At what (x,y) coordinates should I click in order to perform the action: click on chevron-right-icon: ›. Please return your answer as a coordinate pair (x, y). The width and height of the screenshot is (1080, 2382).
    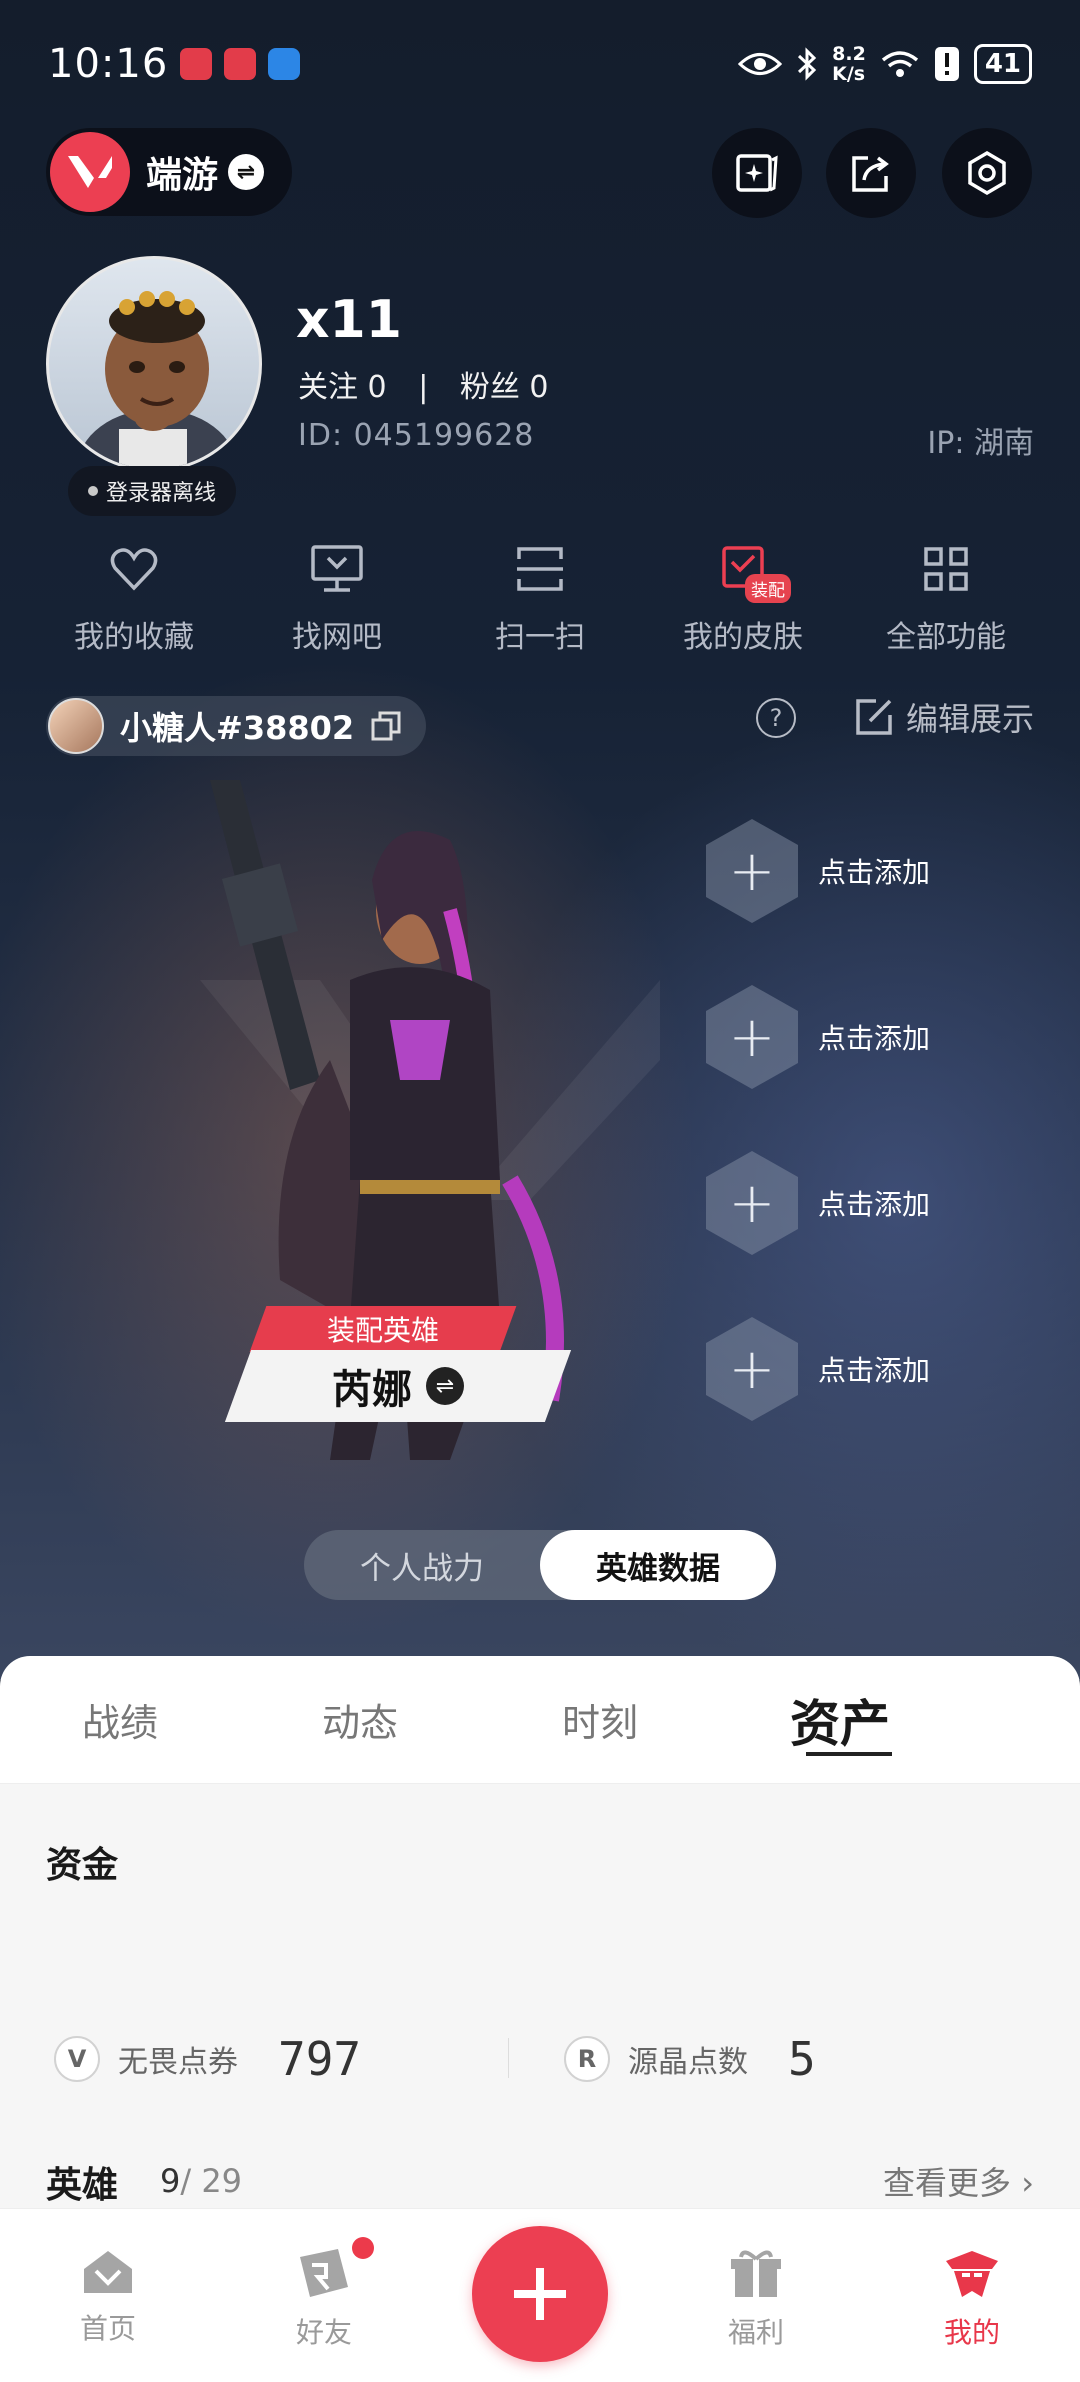
    Looking at the image, I should click on (1027, 2183).